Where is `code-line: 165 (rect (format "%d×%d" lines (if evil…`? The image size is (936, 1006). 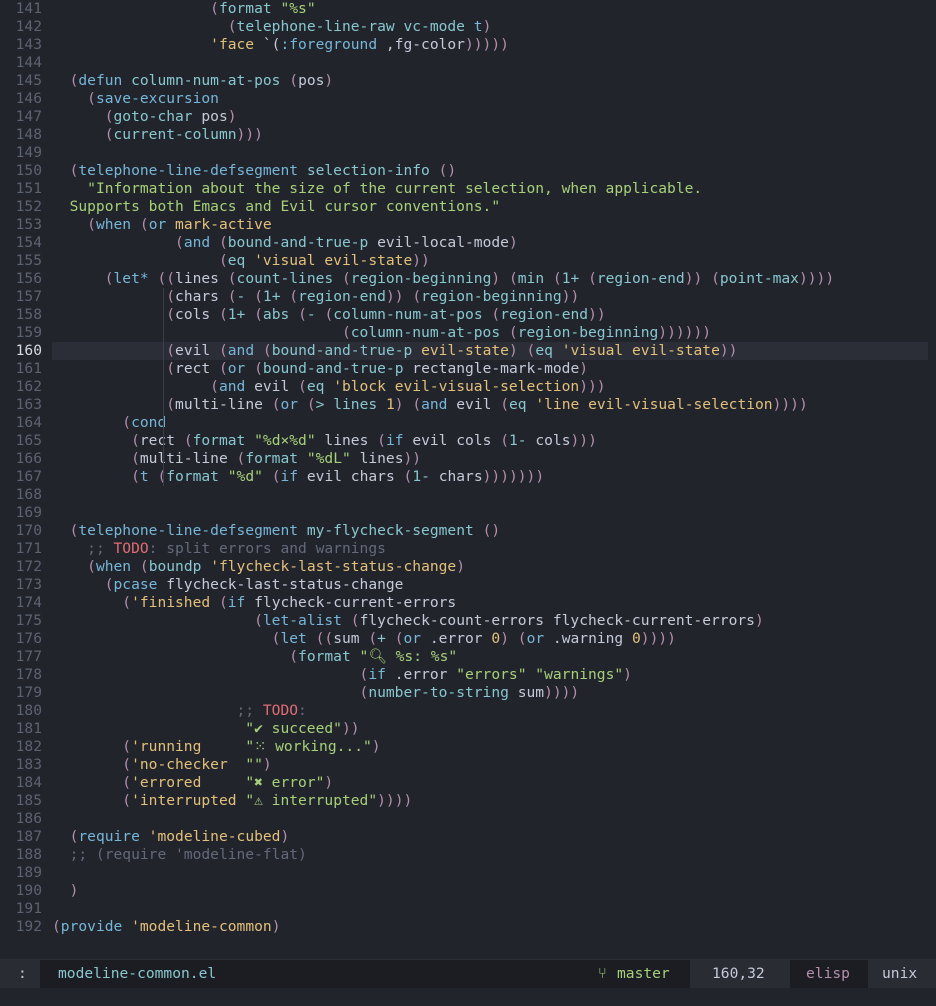 code-line: 165 (rect (format "%d×%d" lines (if evil… is located at coordinates (468, 441).